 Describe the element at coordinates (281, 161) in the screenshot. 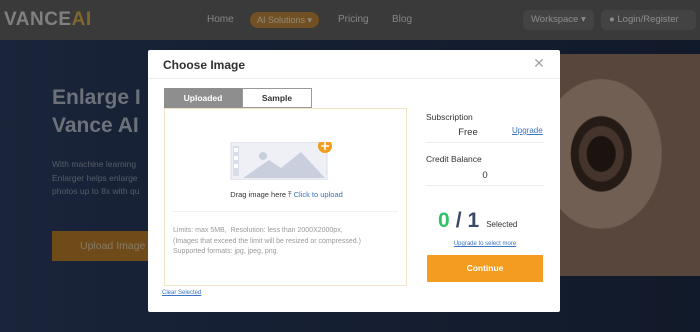

I see `image-placeholder-icon` at that location.